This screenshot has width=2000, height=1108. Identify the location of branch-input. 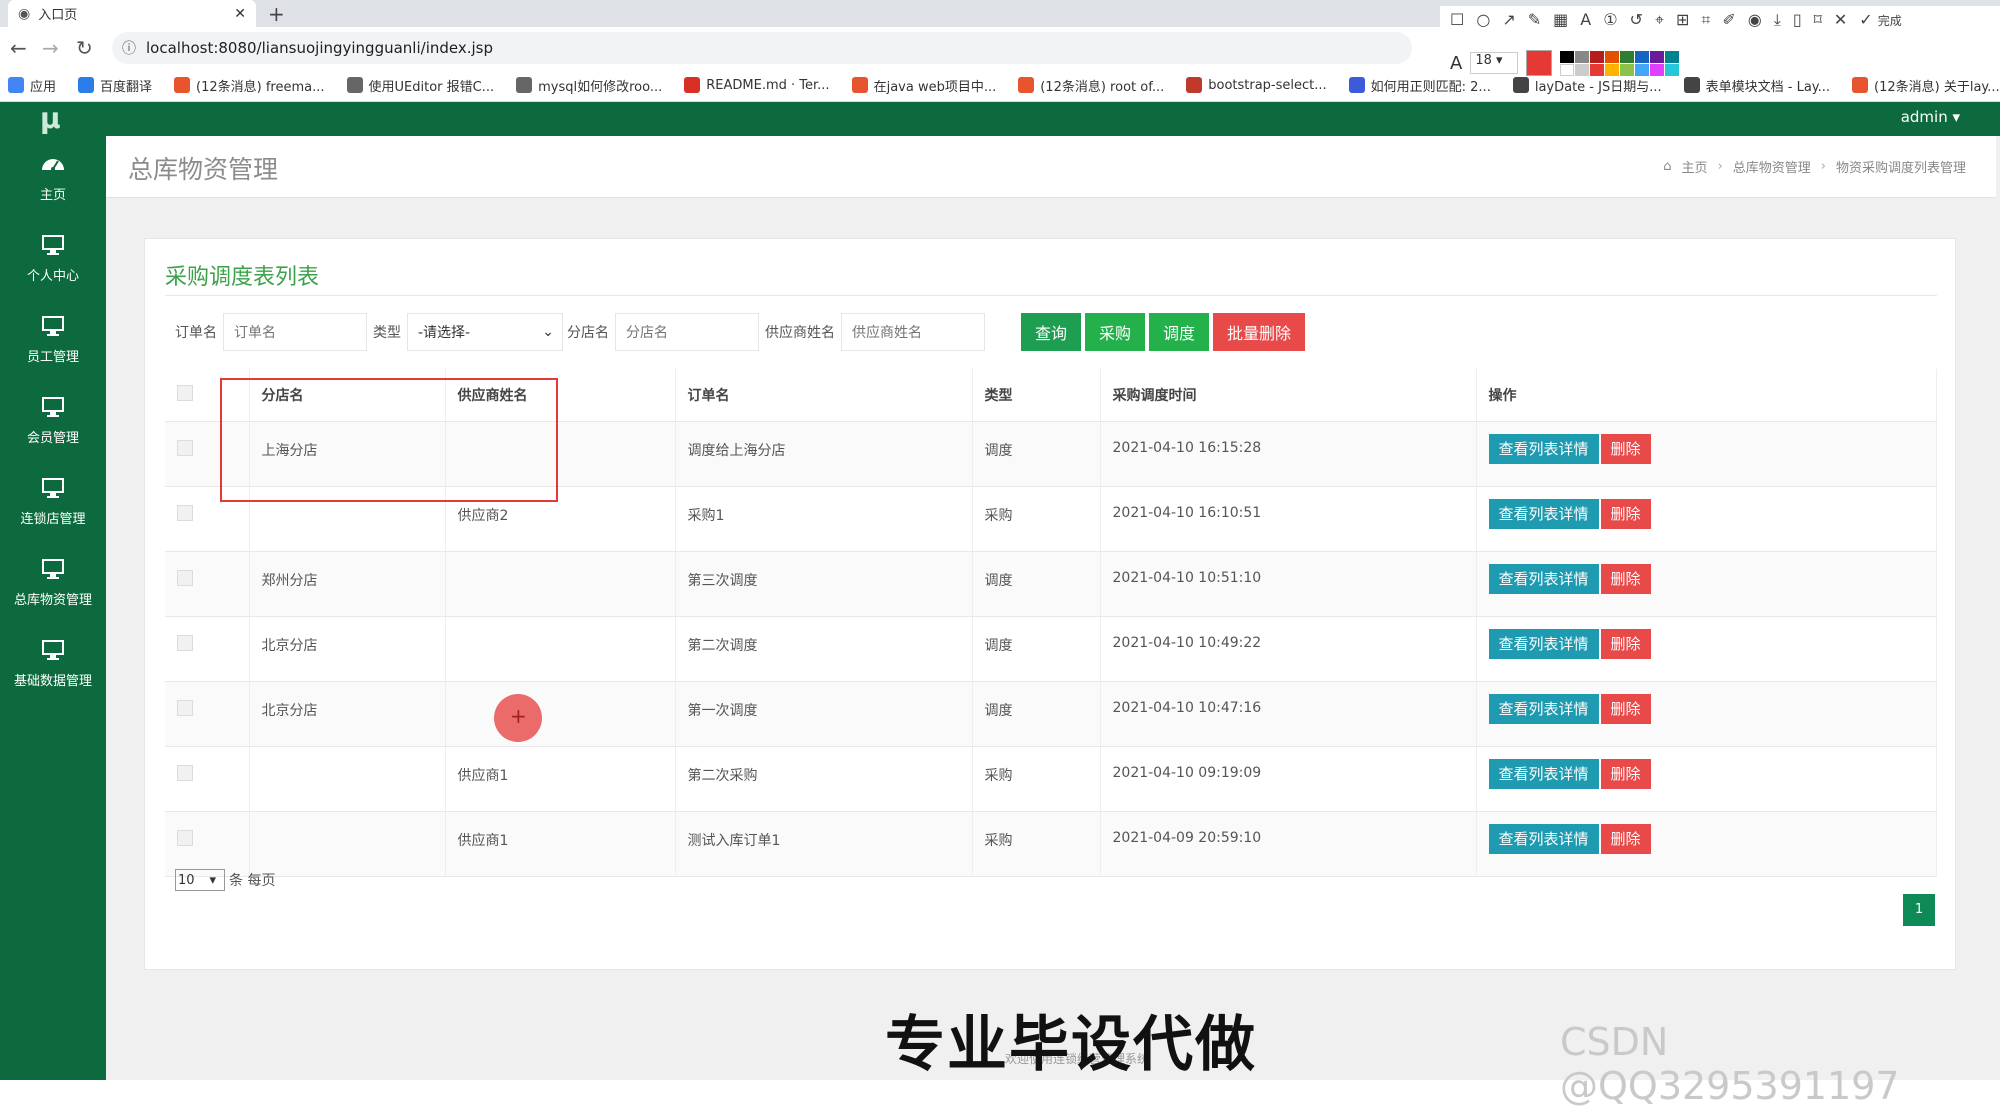
(687, 332).